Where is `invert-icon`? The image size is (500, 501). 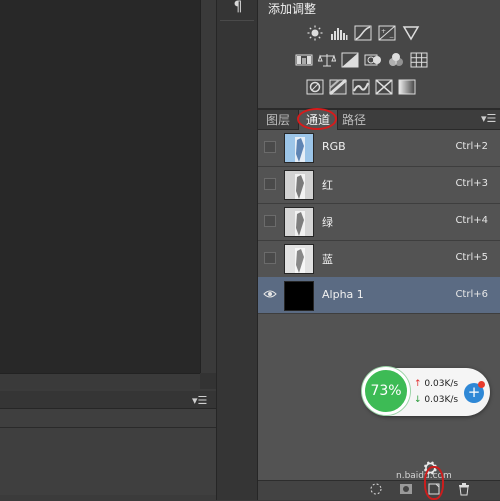 invert-icon is located at coordinates (315, 87).